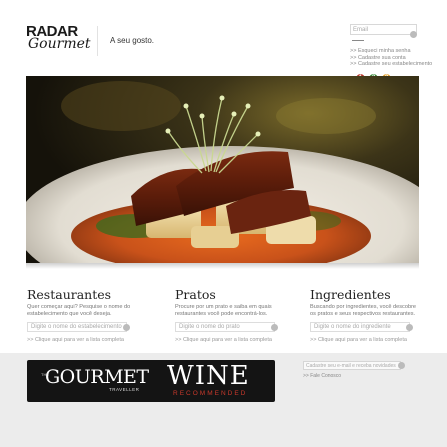  What do you see at coordinates (132, 40) in the screenshot?
I see `tagline: A seu gosto.` at bounding box center [132, 40].